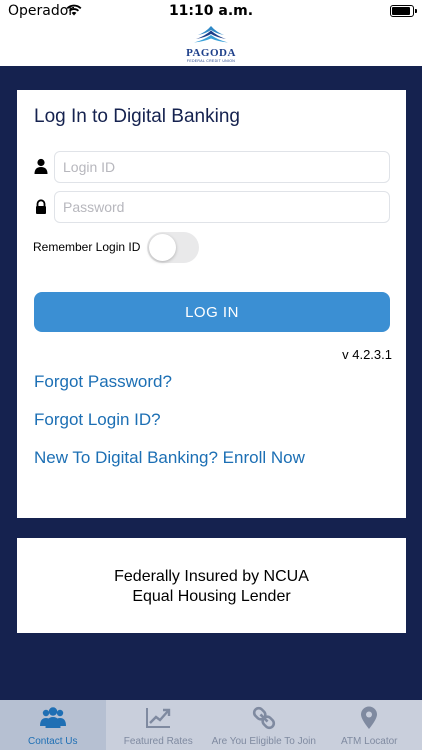  I want to click on forgot-login-id-link: Forgot Login ID?, so click(97, 420).